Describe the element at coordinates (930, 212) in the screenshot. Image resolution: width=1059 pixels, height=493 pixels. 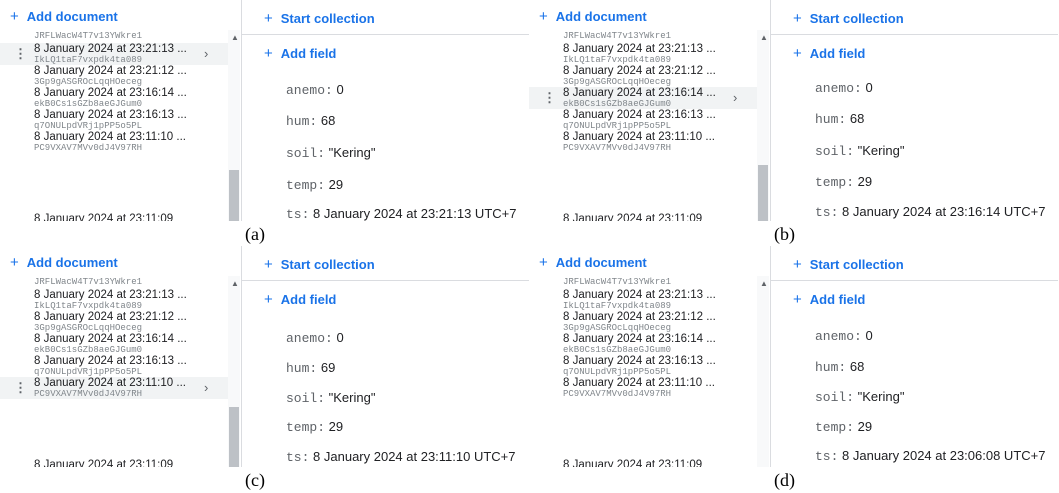
I see `field-ts: ts: 8 January 2024 at 23:16:14 UTC+7` at that location.